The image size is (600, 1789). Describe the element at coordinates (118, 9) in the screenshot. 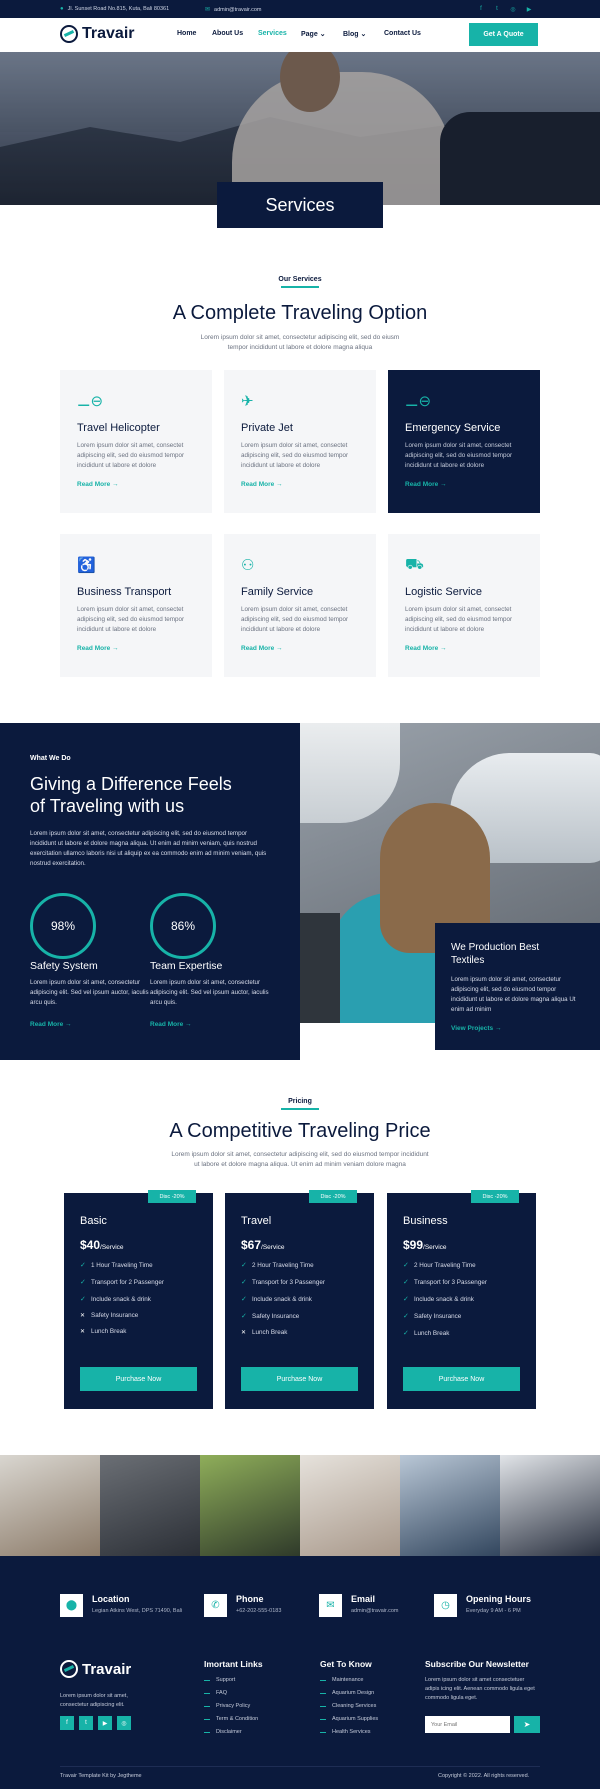

I see `address-text: Jl. Sunset Road No.815, Kuta, Bali 80361` at that location.